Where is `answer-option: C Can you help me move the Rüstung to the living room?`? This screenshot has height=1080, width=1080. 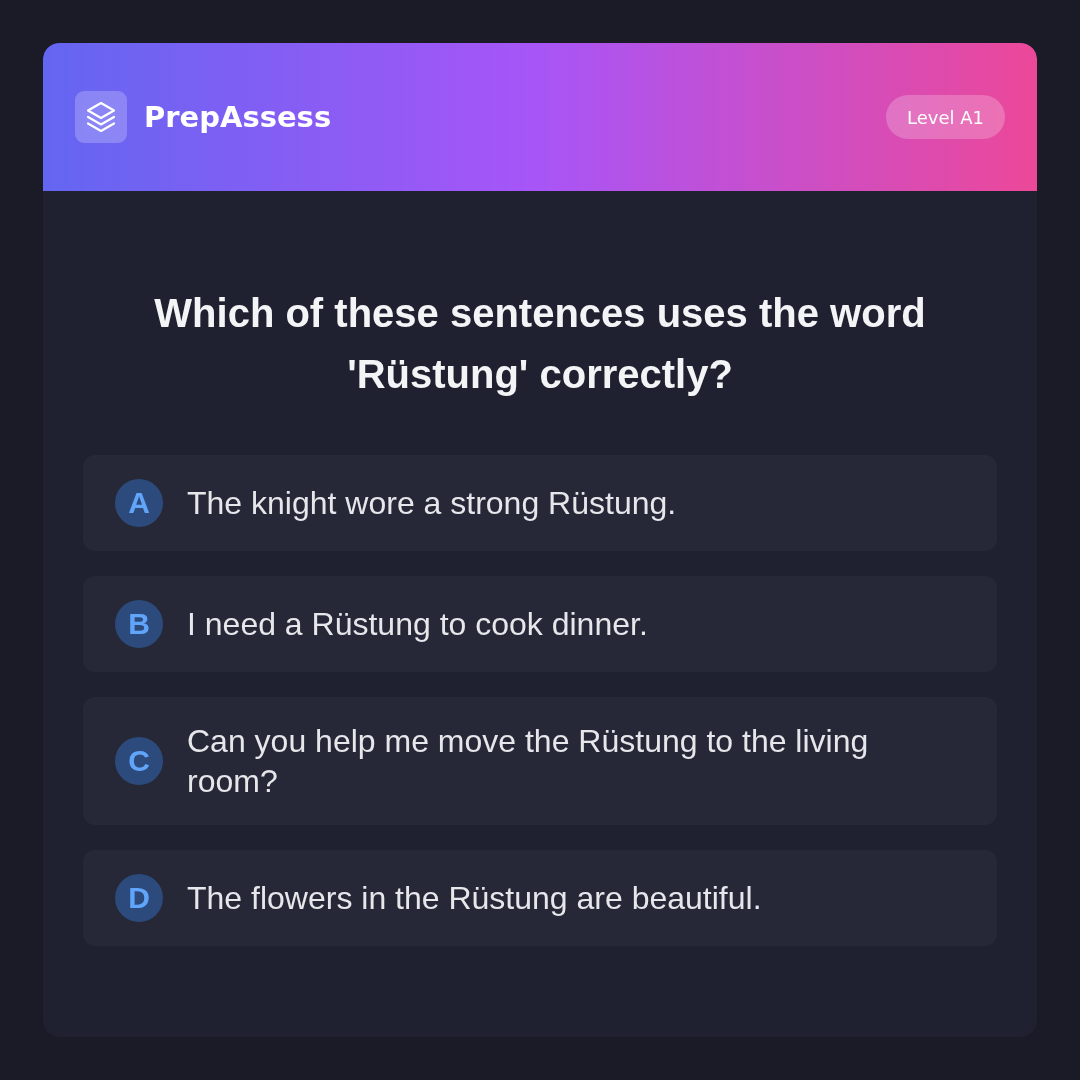
answer-option: C Can you help me move the Rüstung to the living room? is located at coordinates (540, 761).